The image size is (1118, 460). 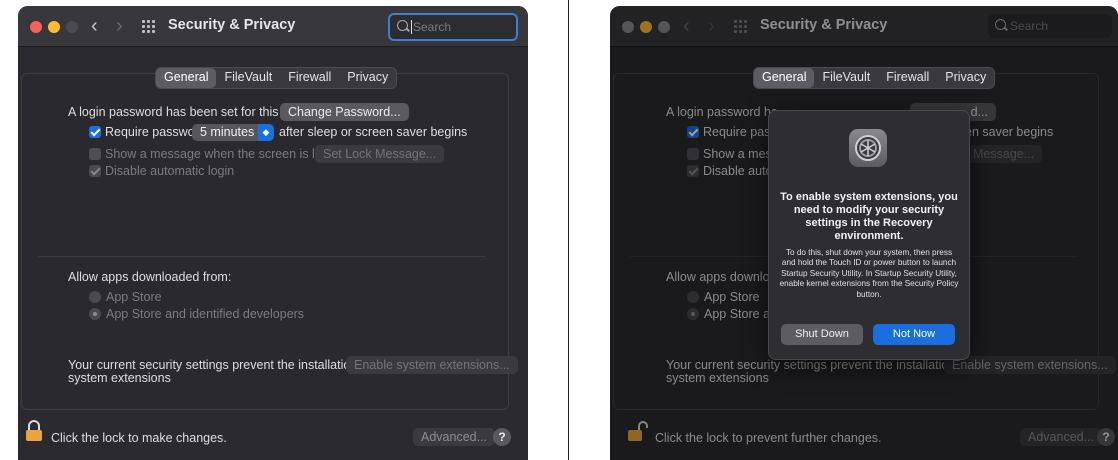 I want to click on require-password-label: Require password, so click(x=155, y=132).